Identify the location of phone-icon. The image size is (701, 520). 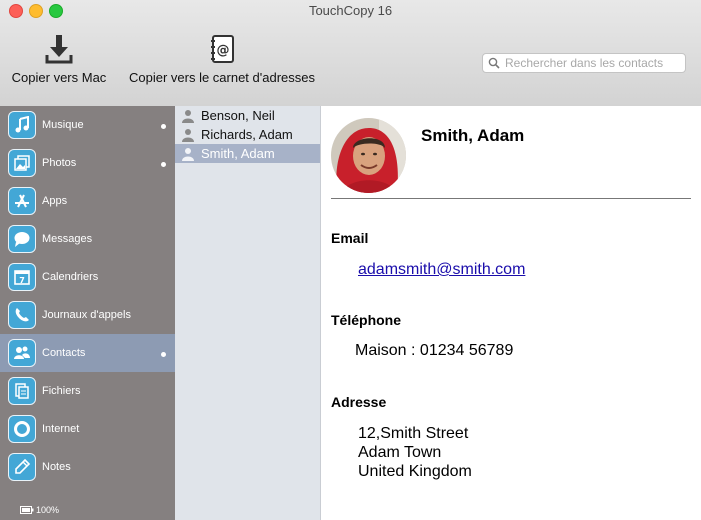
(22, 315).